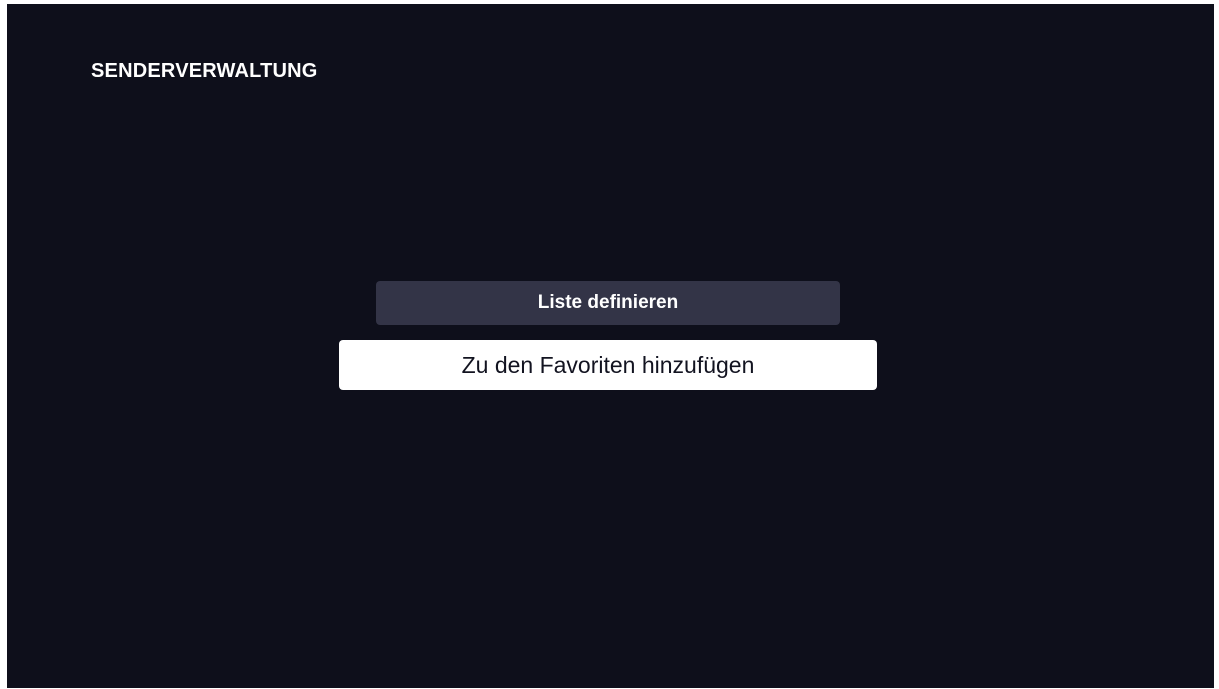 Image resolution: width=1219 pixels, height=689 pixels. I want to click on add-to-favorites-button: Zu den Favoriten hinzufügen, so click(608, 365).